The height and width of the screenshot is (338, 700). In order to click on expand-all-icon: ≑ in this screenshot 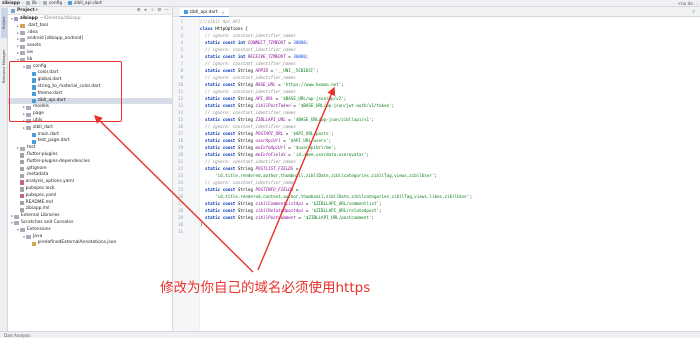, I will do `click(146, 10)`.